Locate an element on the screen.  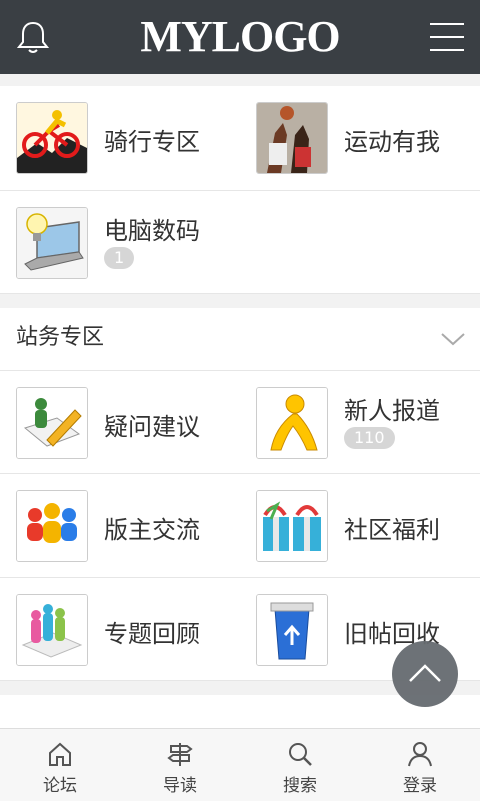
forum-topics: 专题回顾 is located at coordinates (136, 630).